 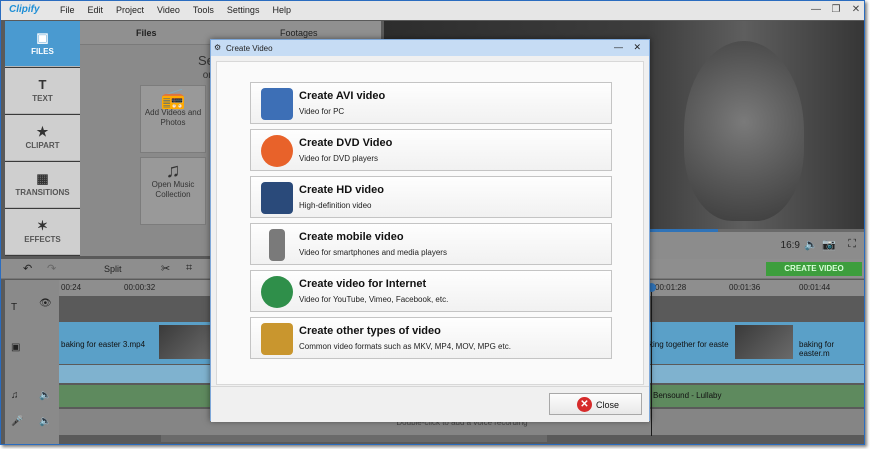 I want to click on microphone-icon: 🎤, so click(x=17, y=421).